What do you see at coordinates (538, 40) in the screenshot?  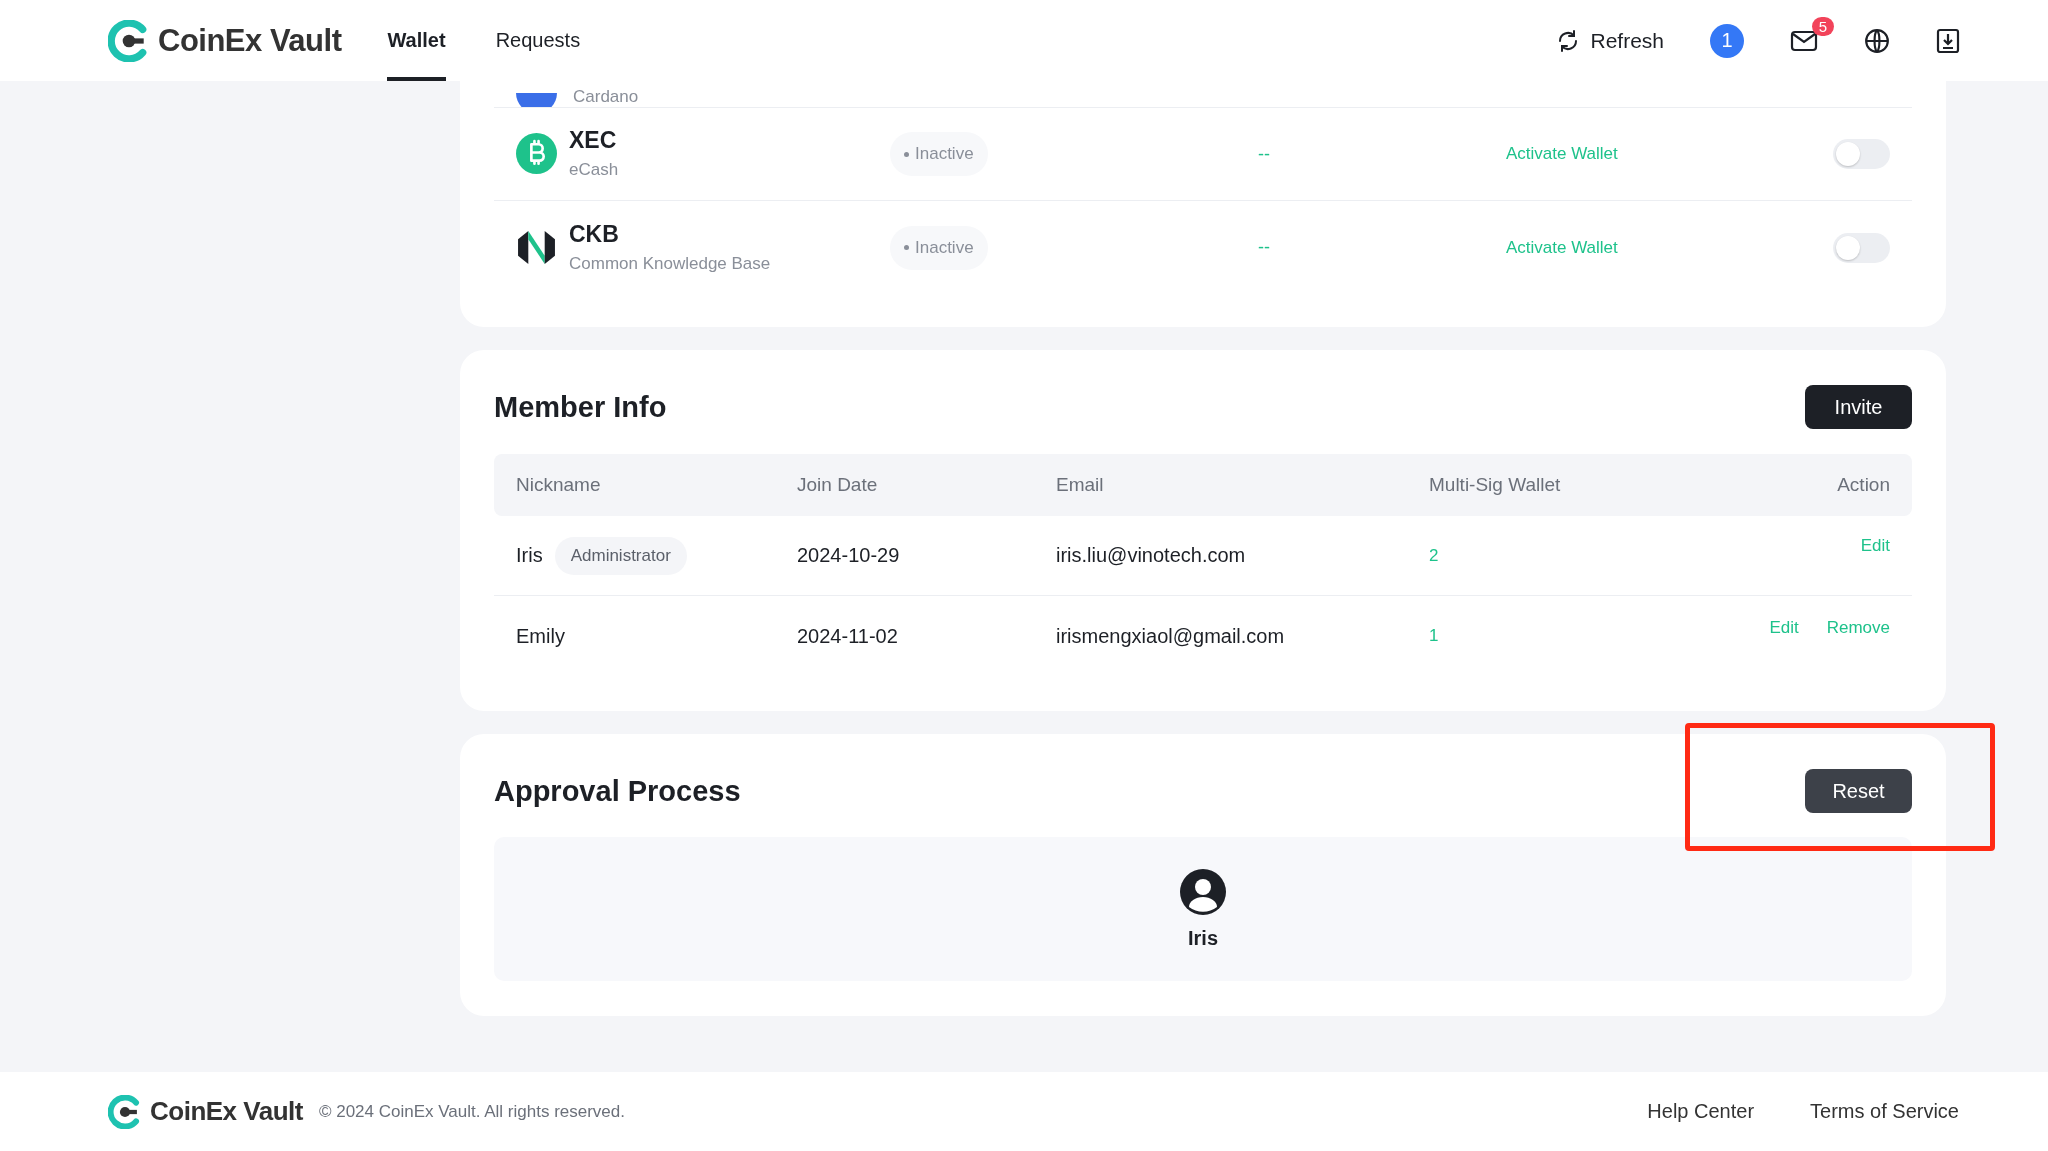 I see `nav-tab: Requests` at bounding box center [538, 40].